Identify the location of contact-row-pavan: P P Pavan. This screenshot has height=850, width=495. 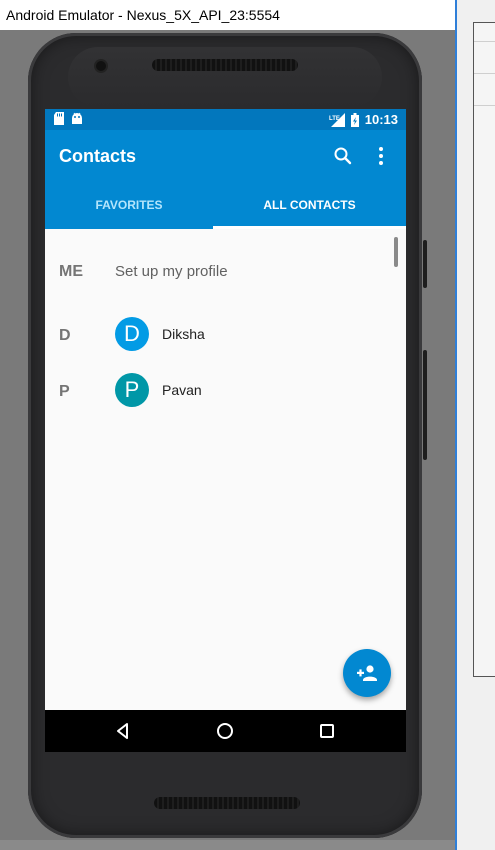
(219, 391).